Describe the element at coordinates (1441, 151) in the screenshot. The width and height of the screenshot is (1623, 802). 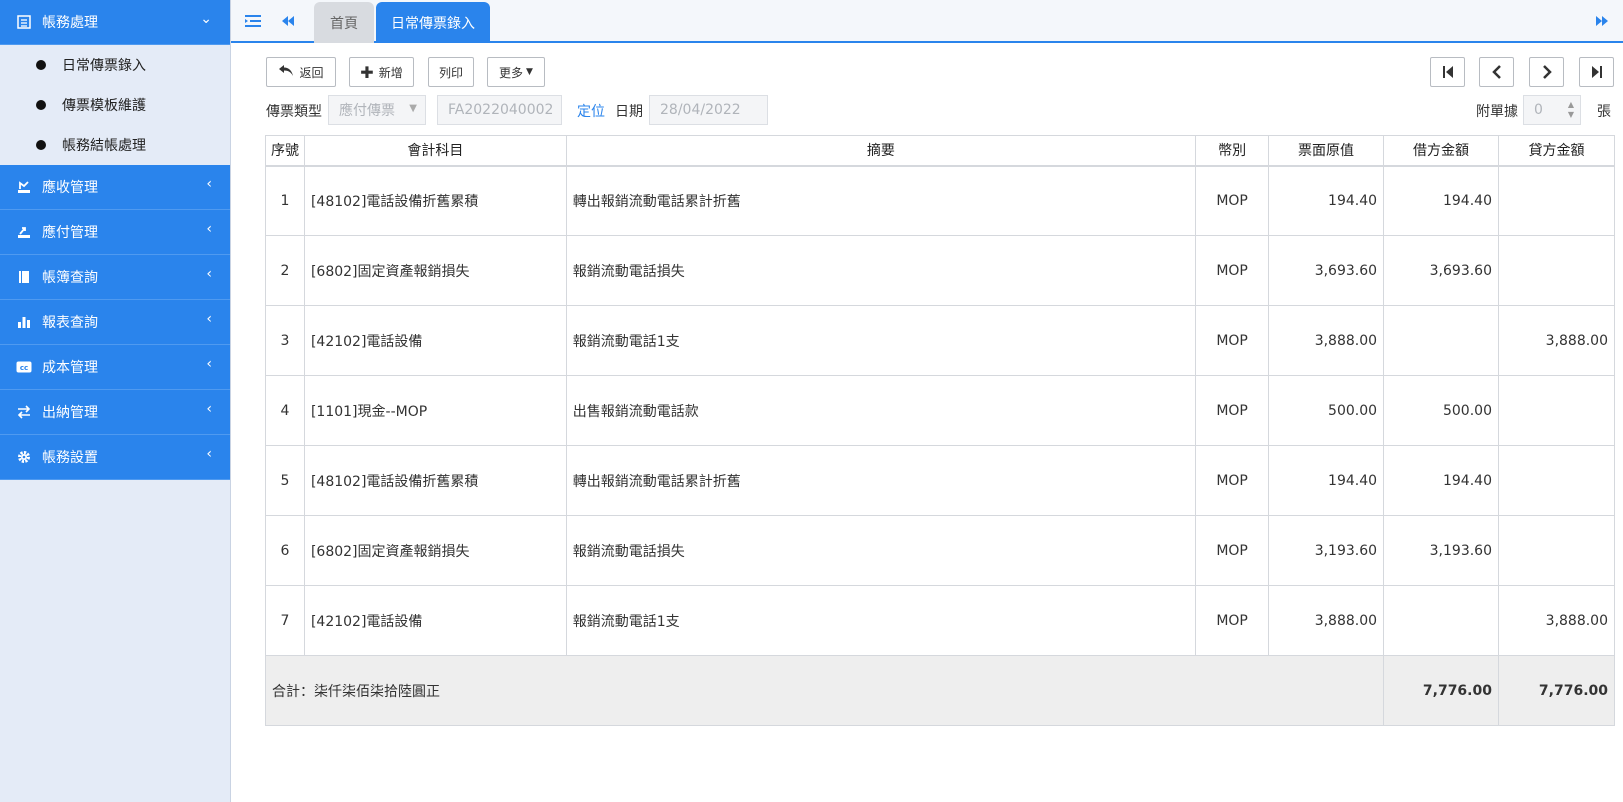
I see `column-header: 借方金額` at that location.